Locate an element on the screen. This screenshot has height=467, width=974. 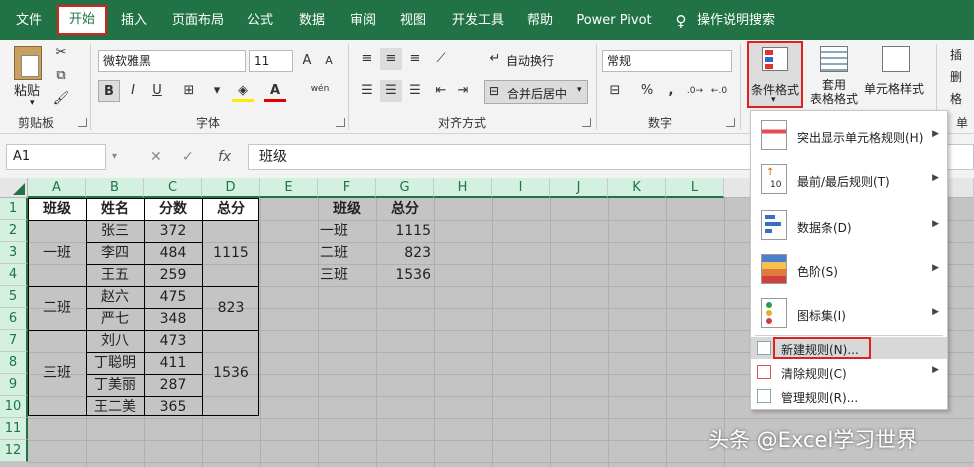
column-header-h: H is located at coordinates (463, 188).